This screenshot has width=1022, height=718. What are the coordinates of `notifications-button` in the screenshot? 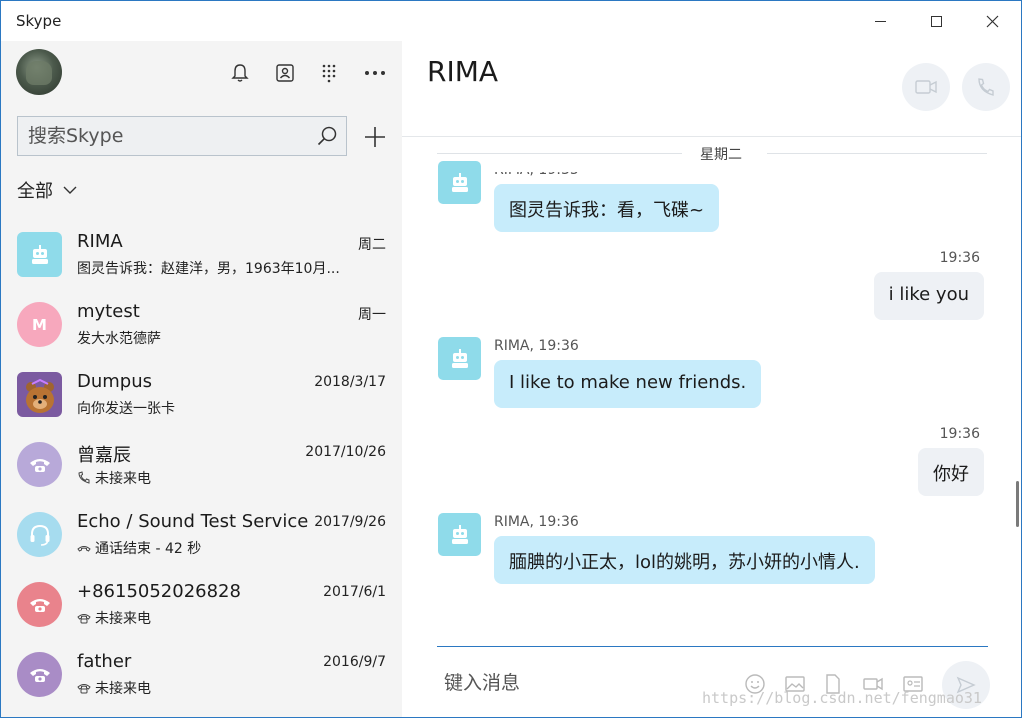 It's located at (240, 73).